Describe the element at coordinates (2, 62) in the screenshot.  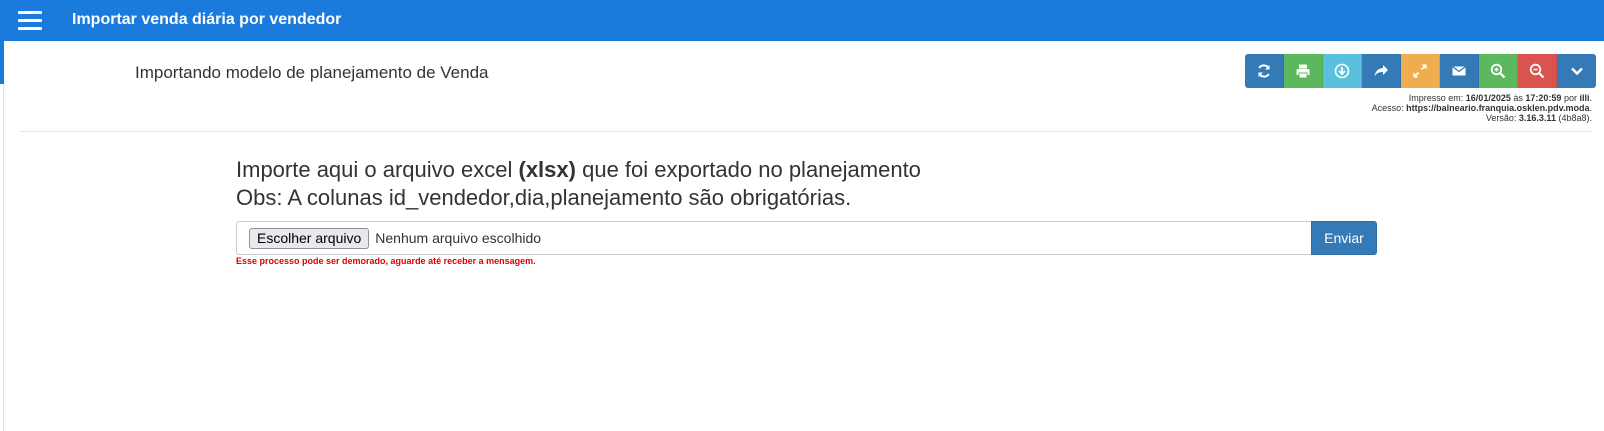
I see `left-accent-bar` at that location.